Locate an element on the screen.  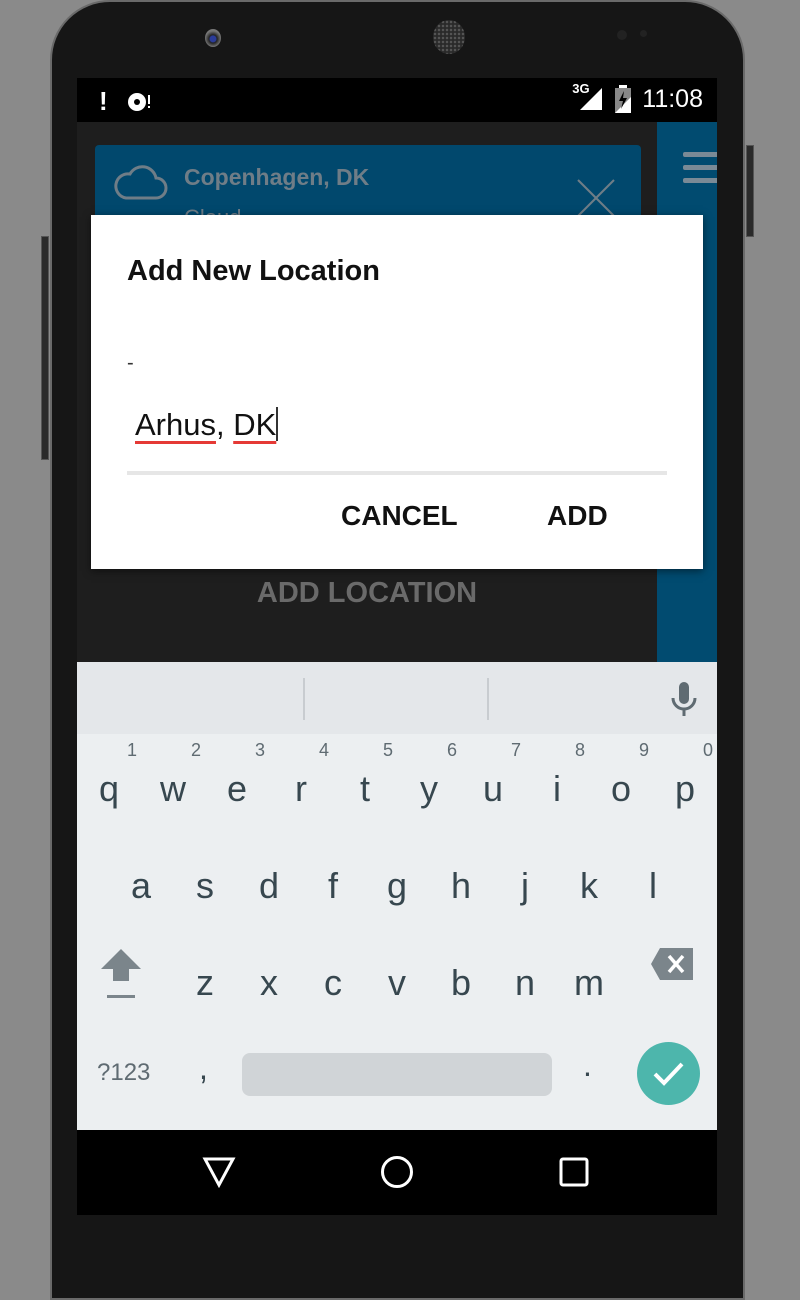
key-label: q is located at coordinates (109, 788).